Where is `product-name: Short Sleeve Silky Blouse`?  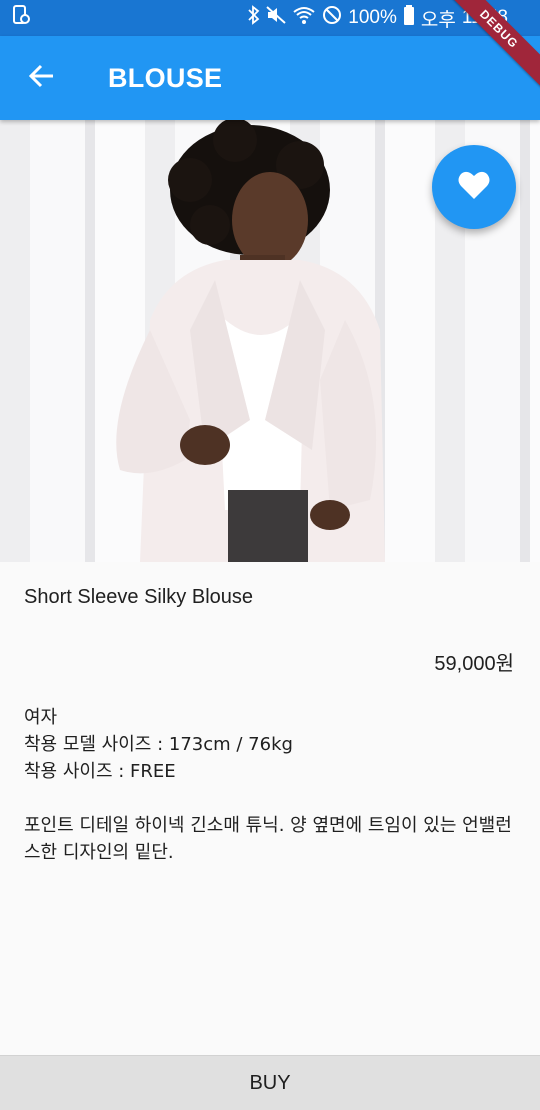
product-name: Short Sleeve Silky Blouse is located at coordinates (139, 597).